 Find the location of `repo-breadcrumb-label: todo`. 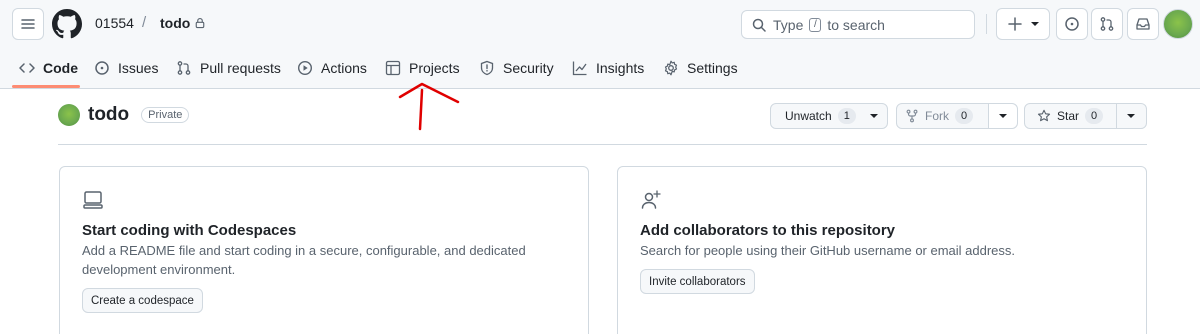

repo-breadcrumb-label: todo is located at coordinates (175, 23).